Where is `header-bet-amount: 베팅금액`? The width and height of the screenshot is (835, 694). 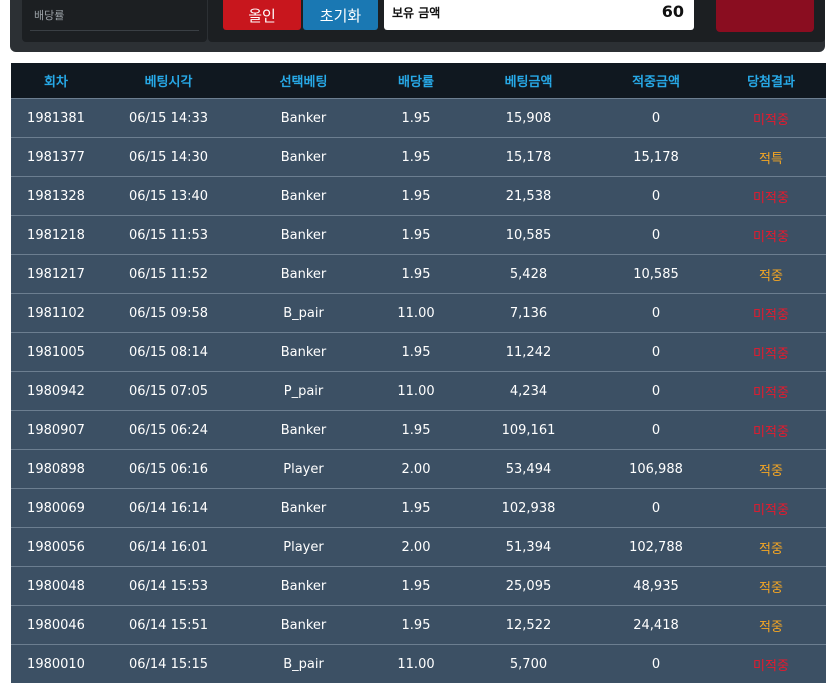 header-bet-amount: 베팅금액 is located at coordinates (528, 81).